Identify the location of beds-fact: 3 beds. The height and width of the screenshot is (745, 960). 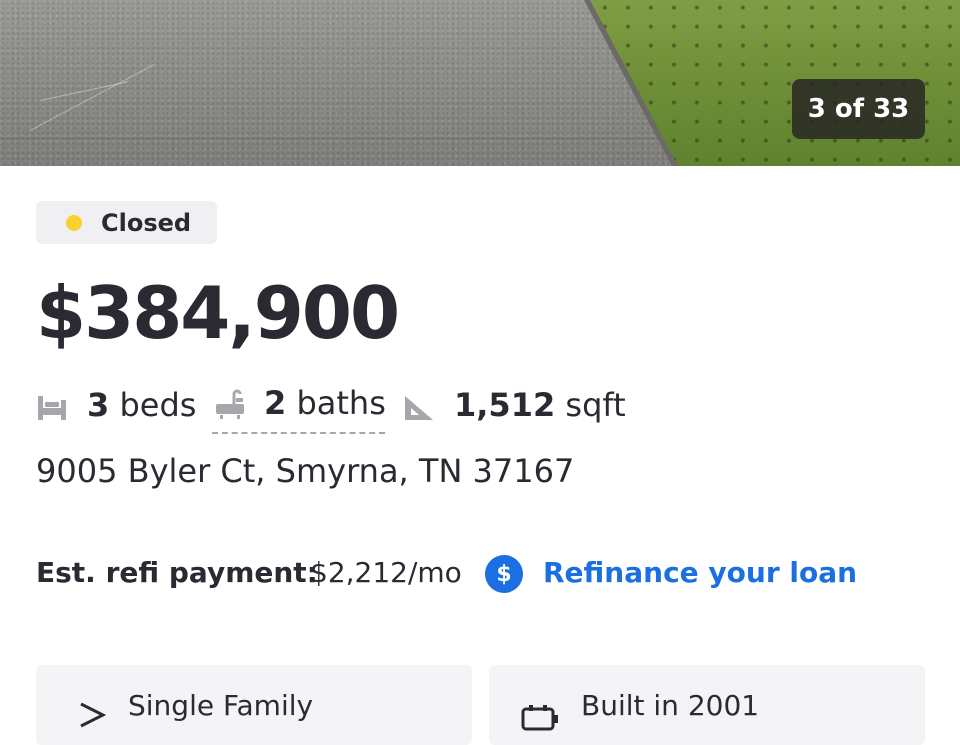
(141, 405).